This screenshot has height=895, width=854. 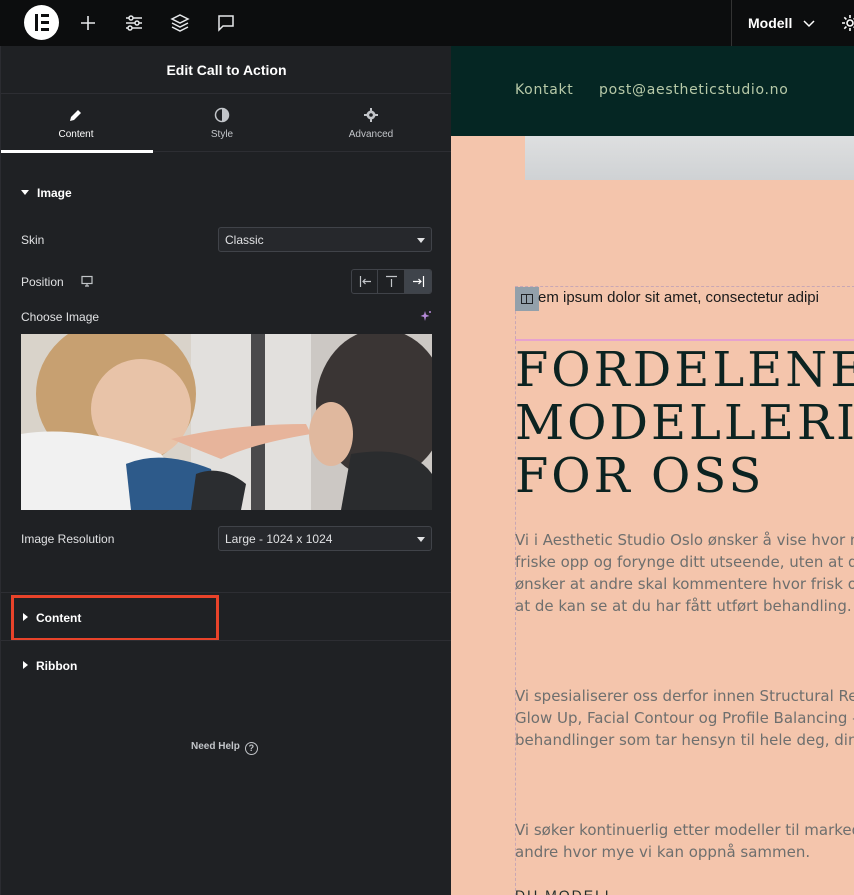 What do you see at coordinates (425, 316) in the screenshot?
I see `ai-sparkle-icon` at bounding box center [425, 316].